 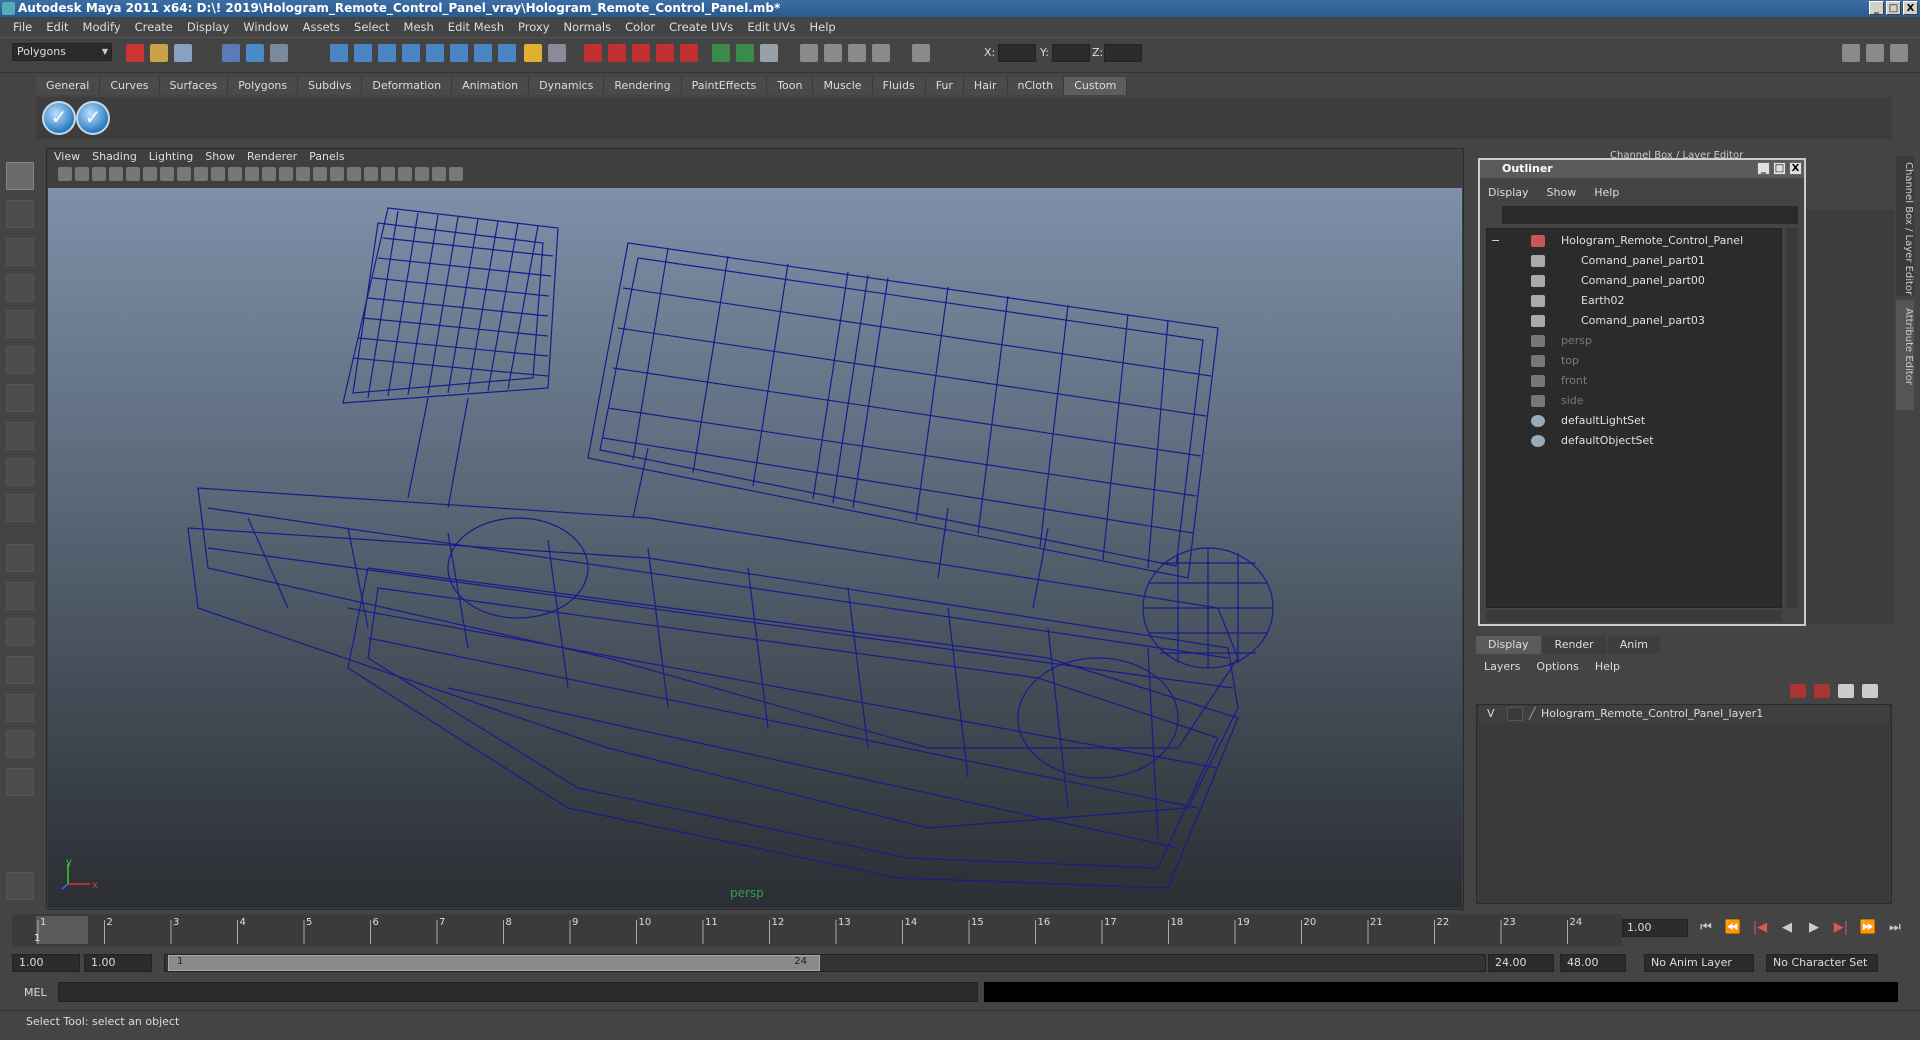 What do you see at coordinates (1875, 53) in the screenshot?
I see `tool-settings-toggle-icon` at bounding box center [1875, 53].